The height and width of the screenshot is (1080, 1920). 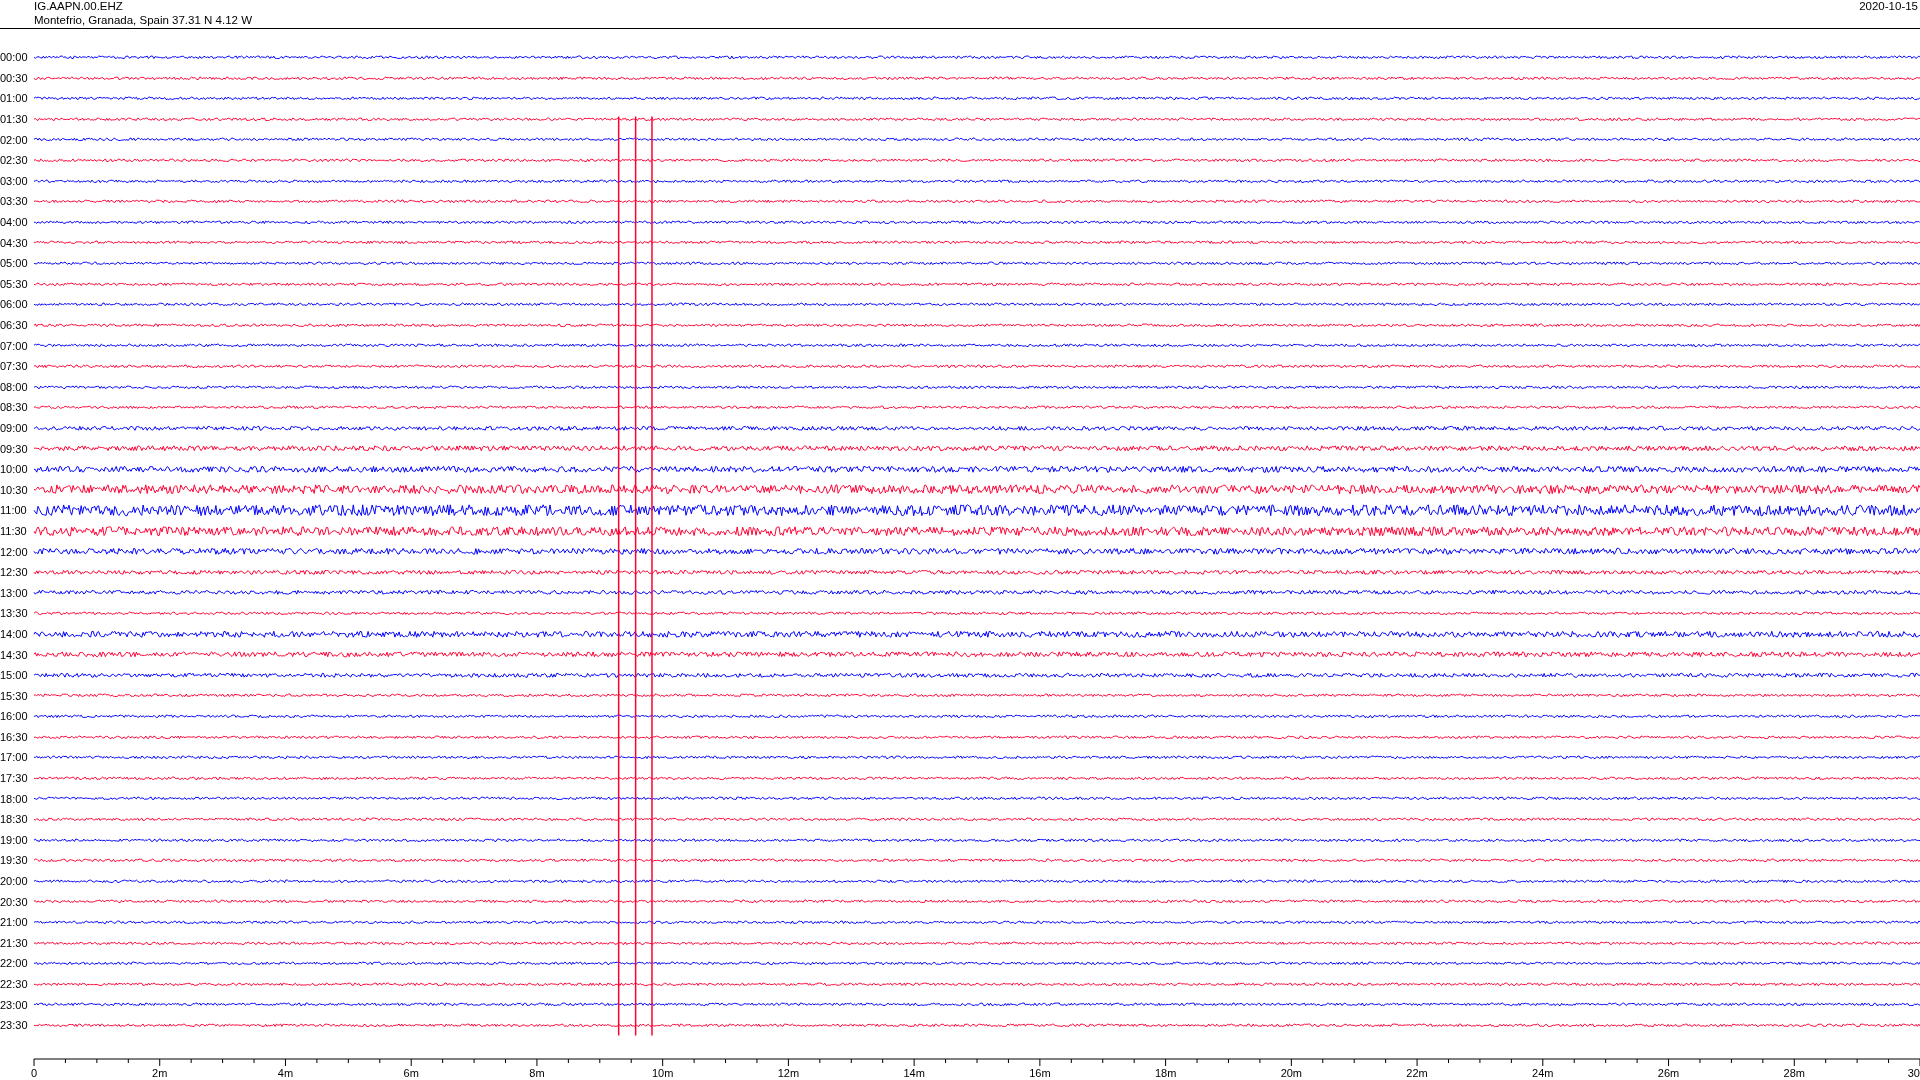 What do you see at coordinates (14, 963) in the screenshot?
I see `row-time-label: 22:00` at bounding box center [14, 963].